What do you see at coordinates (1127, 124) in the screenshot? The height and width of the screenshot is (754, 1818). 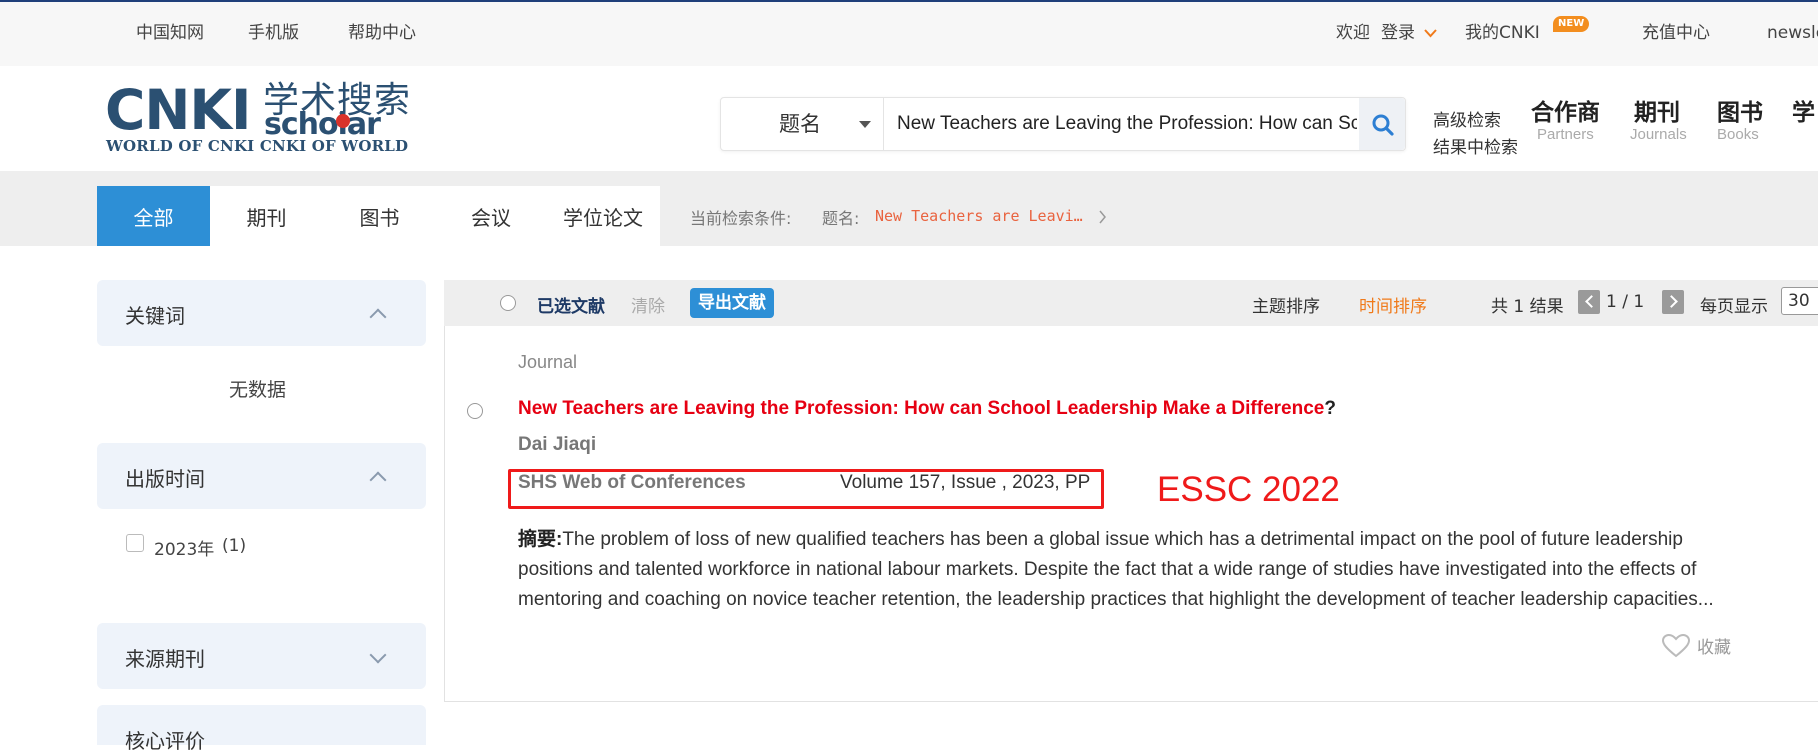 I see `search-input` at bounding box center [1127, 124].